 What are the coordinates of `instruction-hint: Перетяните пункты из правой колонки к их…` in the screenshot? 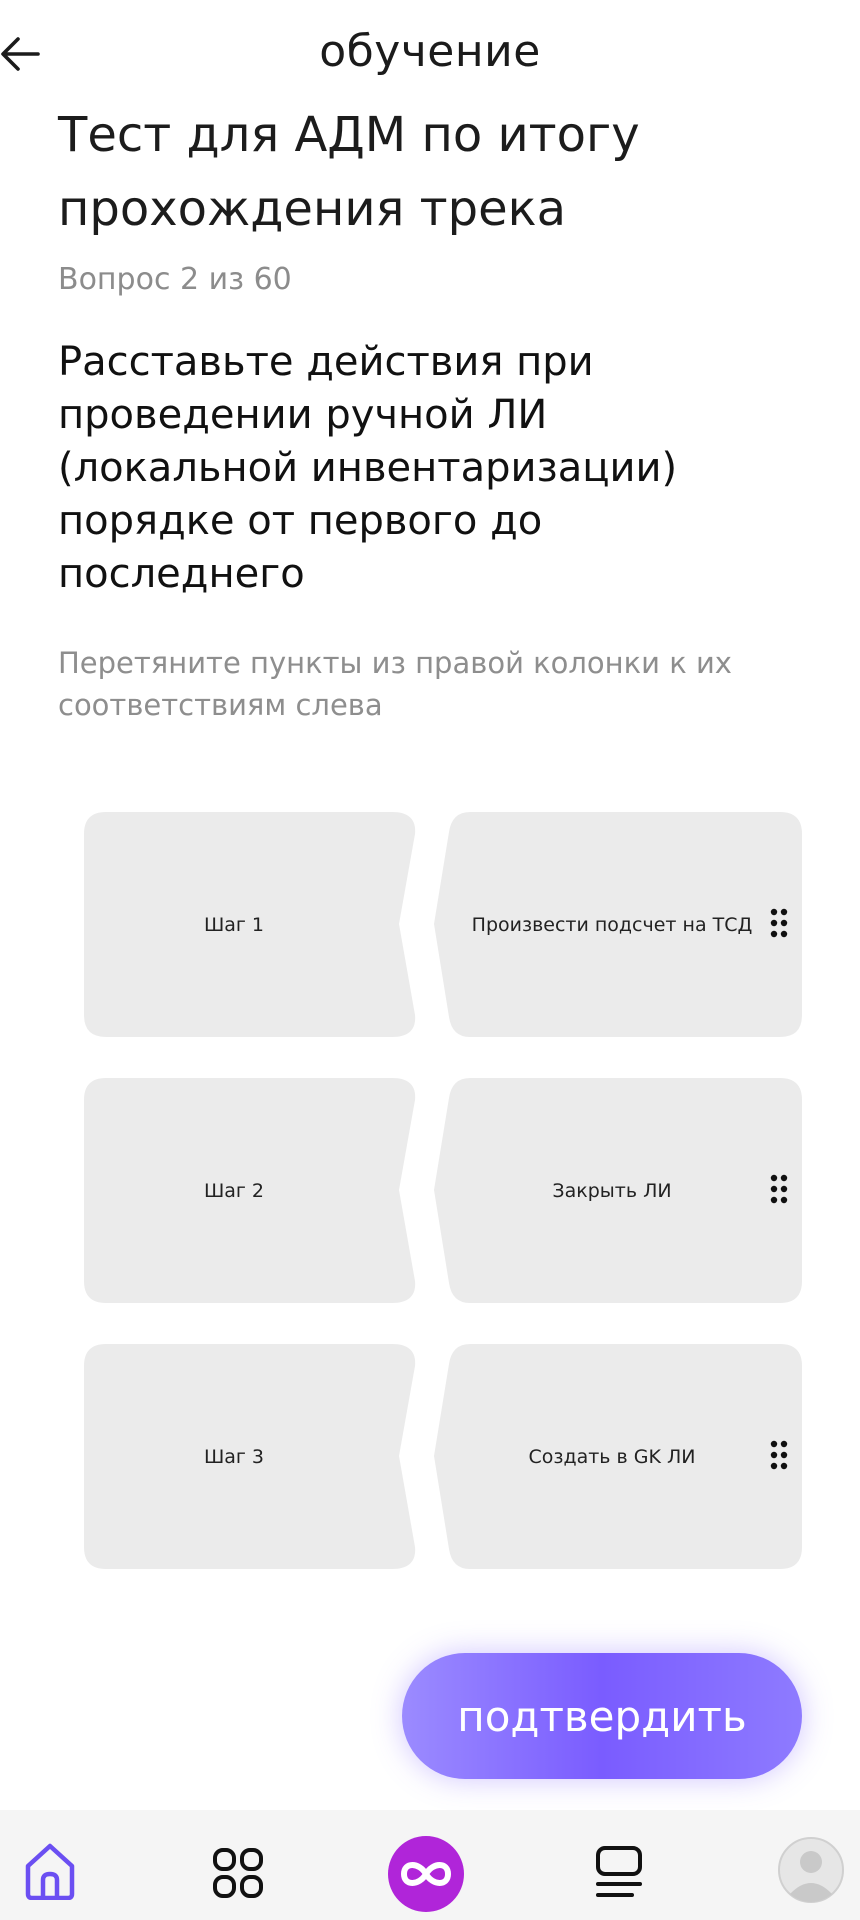 It's located at (395, 684).